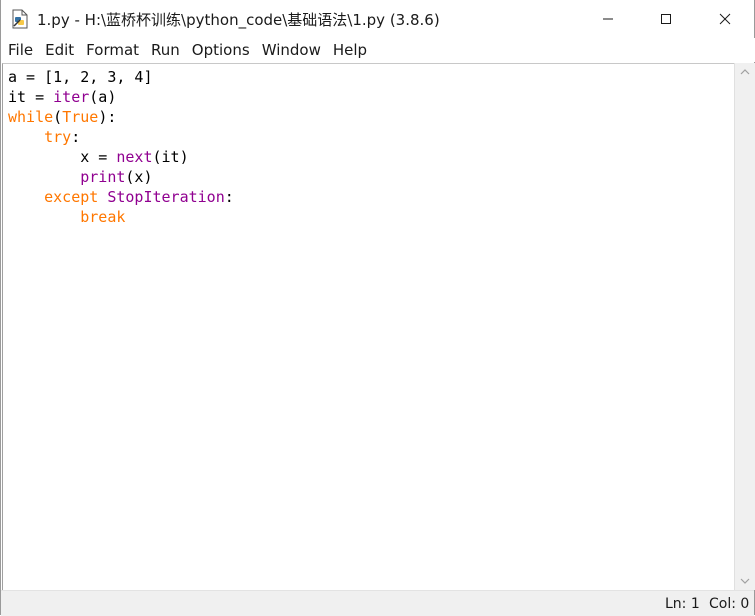 The width and height of the screenshot is (755, 616). I want to click on code-token-kw: while, so click(31, 117).